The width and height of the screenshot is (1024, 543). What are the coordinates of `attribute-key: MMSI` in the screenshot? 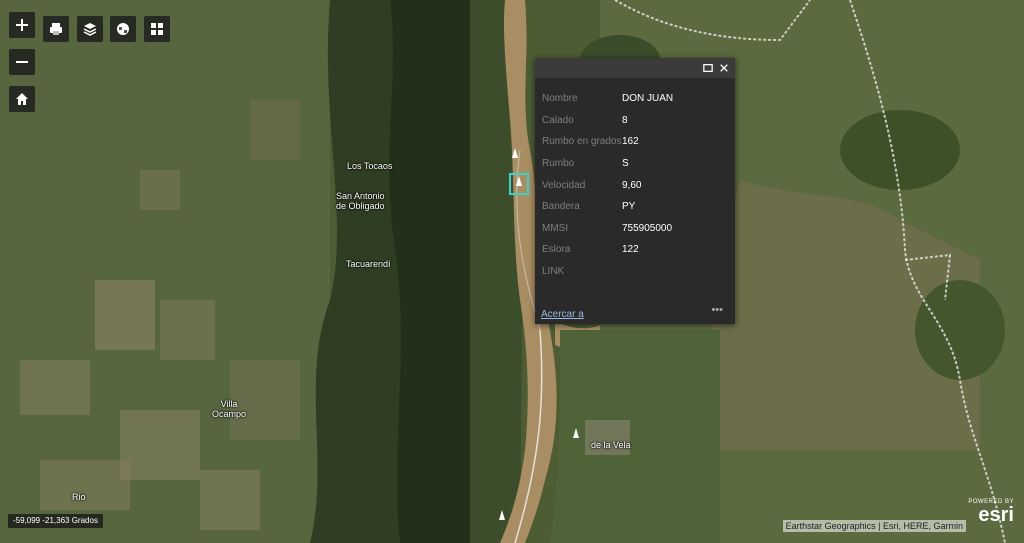 It's located at (555, 228).